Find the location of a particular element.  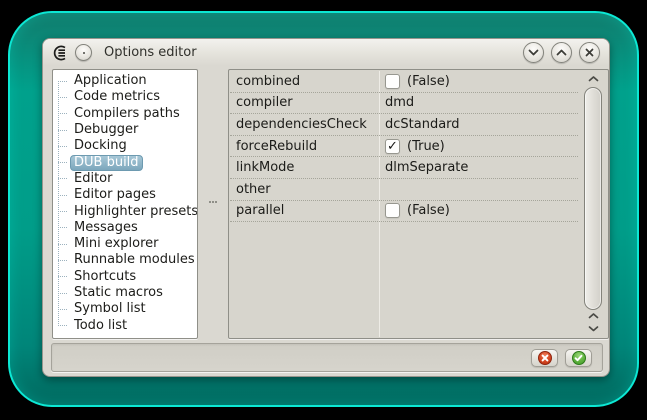

sidebar-item-label: Runnable modules is located at coordinates (134, 260).